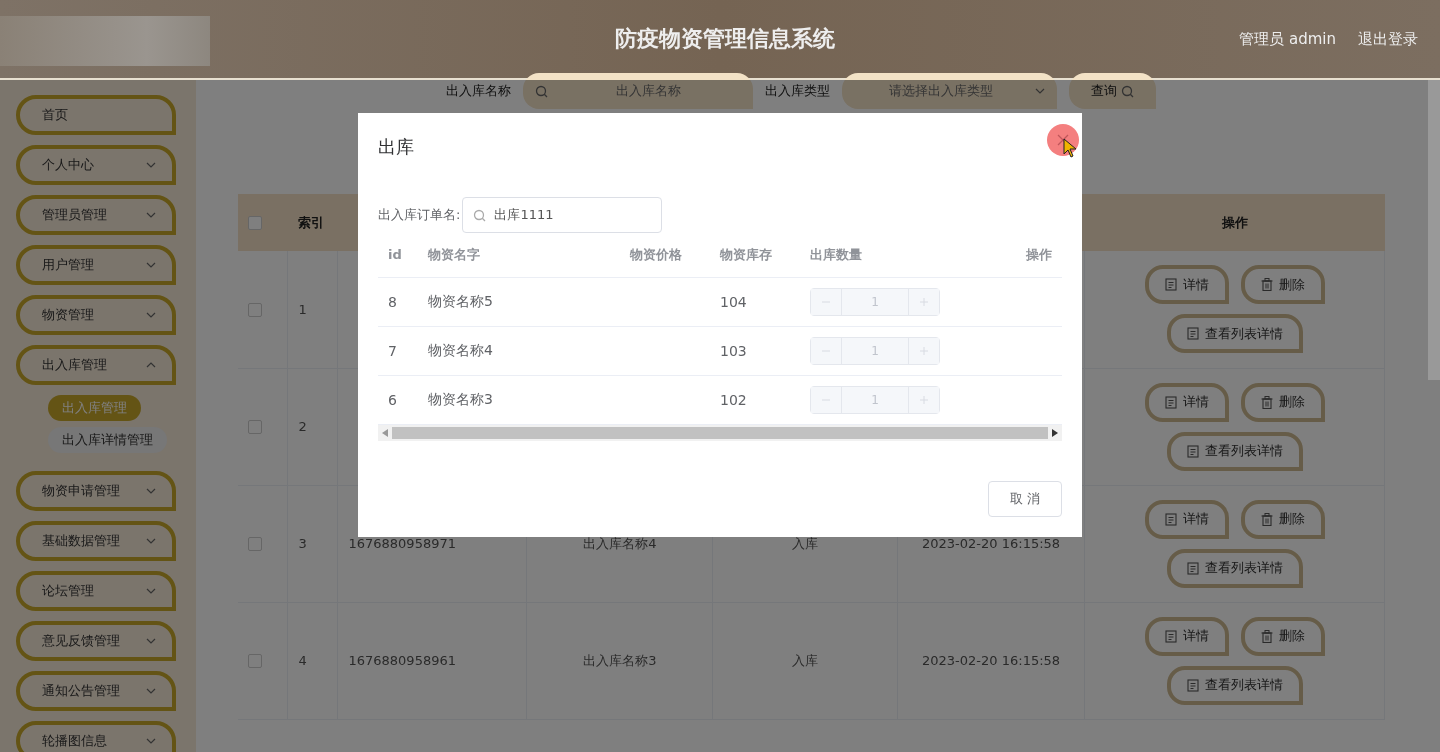  What do you see at coordinates (398, 255) in the screenshot?
I see `column-header: id` at bounding box center [398, 255].